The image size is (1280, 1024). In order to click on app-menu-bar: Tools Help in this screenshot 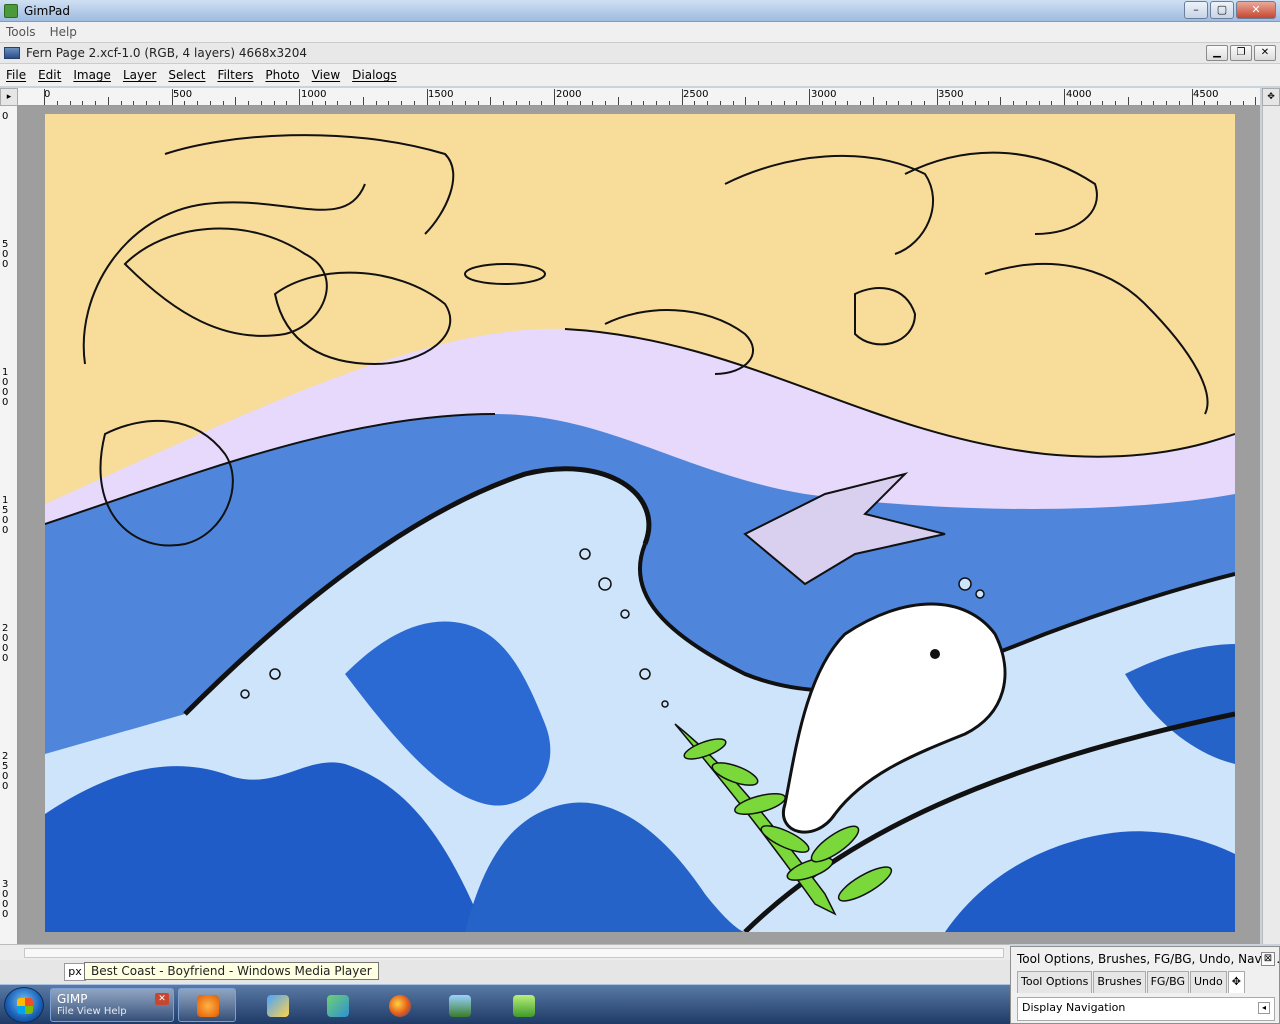, I will do `click(640, 32)`.